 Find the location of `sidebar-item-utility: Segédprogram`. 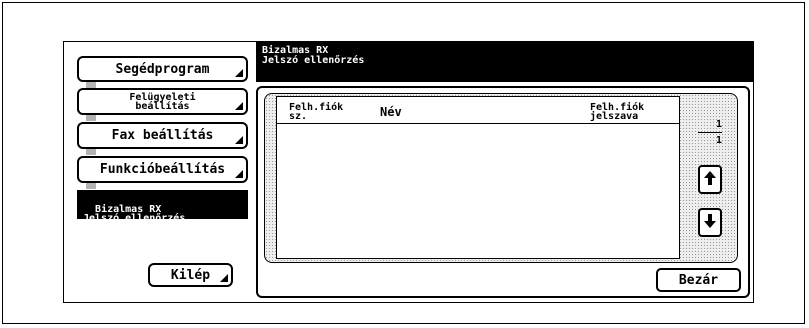

sidebar-item-utility: Segédprogram is located at coordinates (162, 69).